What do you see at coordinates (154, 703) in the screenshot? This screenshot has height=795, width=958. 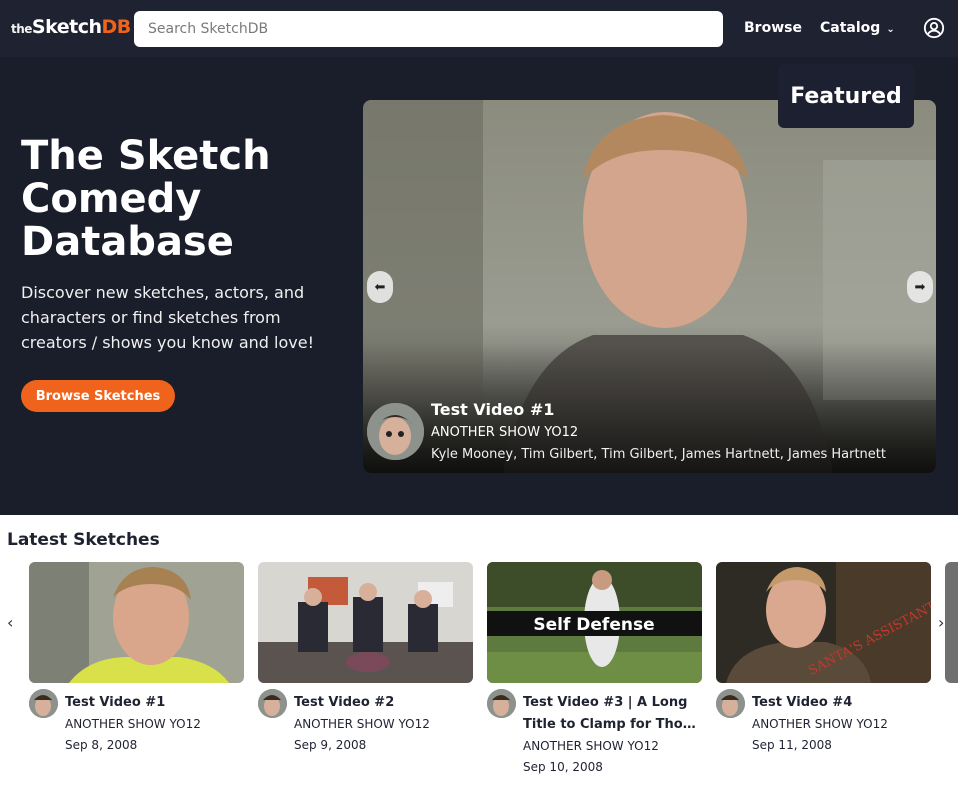 I see `sketch-title: Test Video #1` at bounding box center [154, 703].